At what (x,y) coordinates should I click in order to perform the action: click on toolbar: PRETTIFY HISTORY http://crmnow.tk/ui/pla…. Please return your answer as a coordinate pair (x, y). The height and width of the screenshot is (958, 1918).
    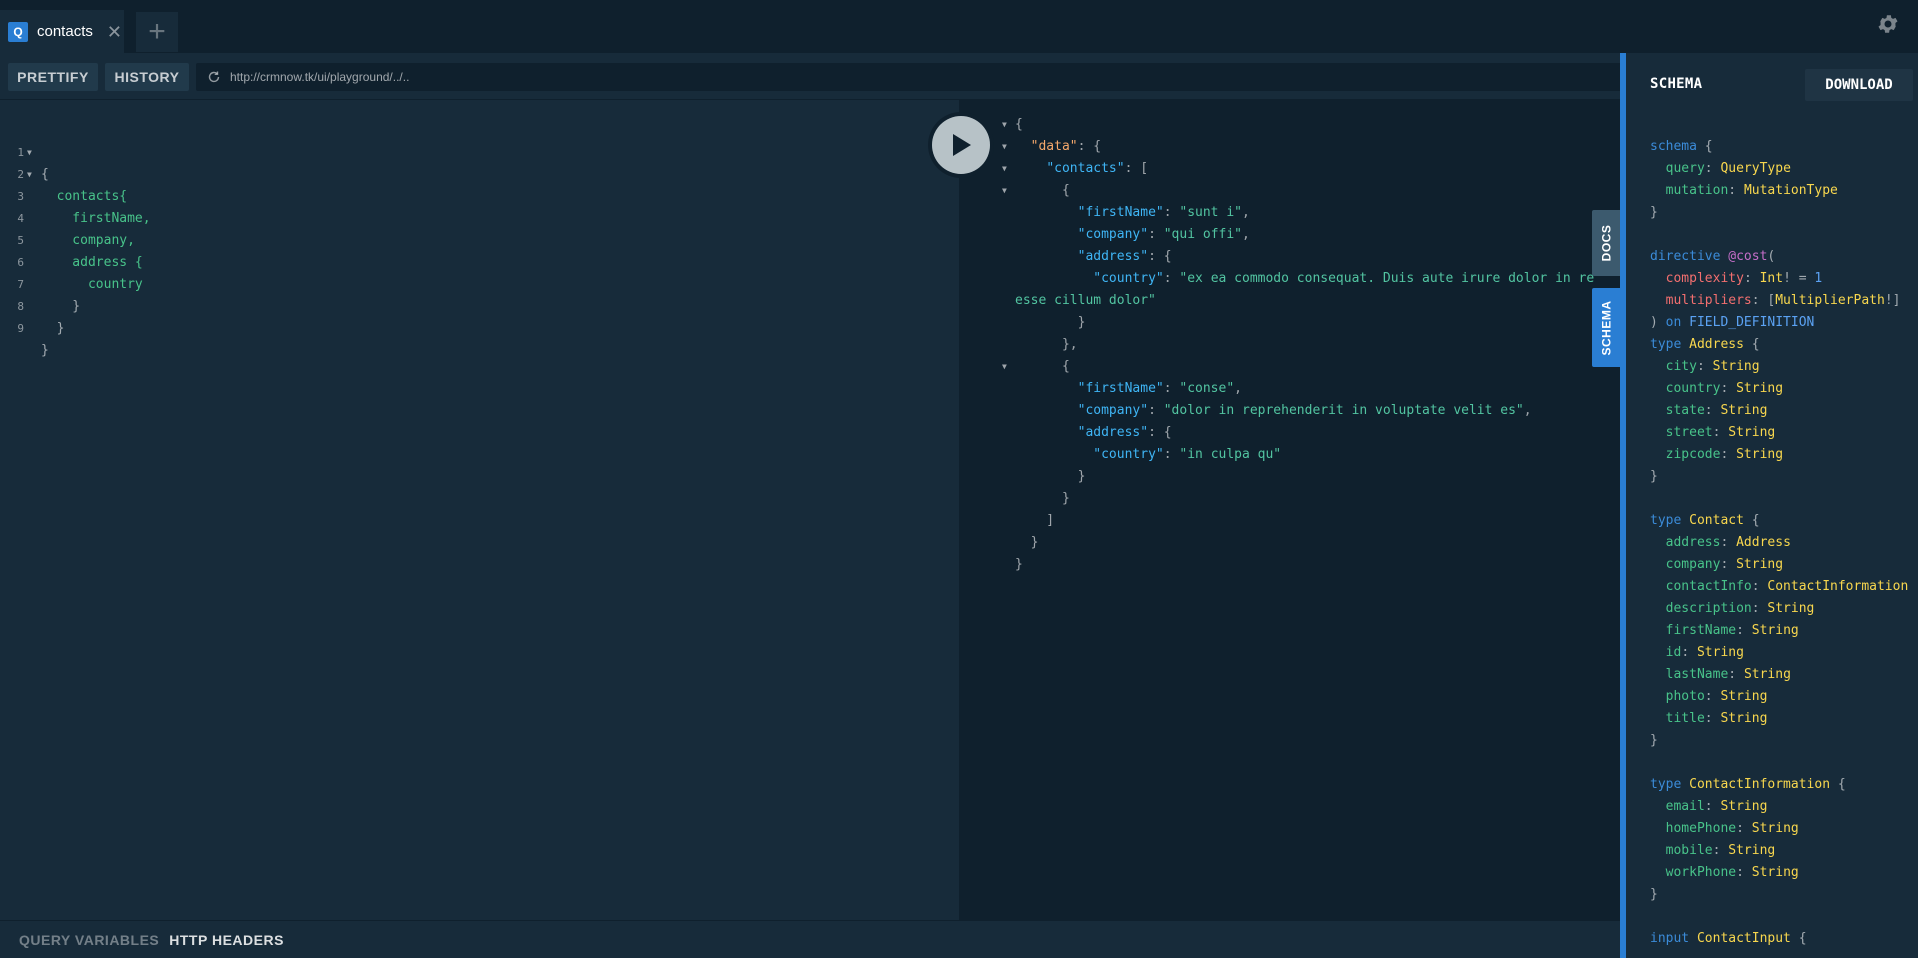
    Looking at the image, I should click on (810, 76).